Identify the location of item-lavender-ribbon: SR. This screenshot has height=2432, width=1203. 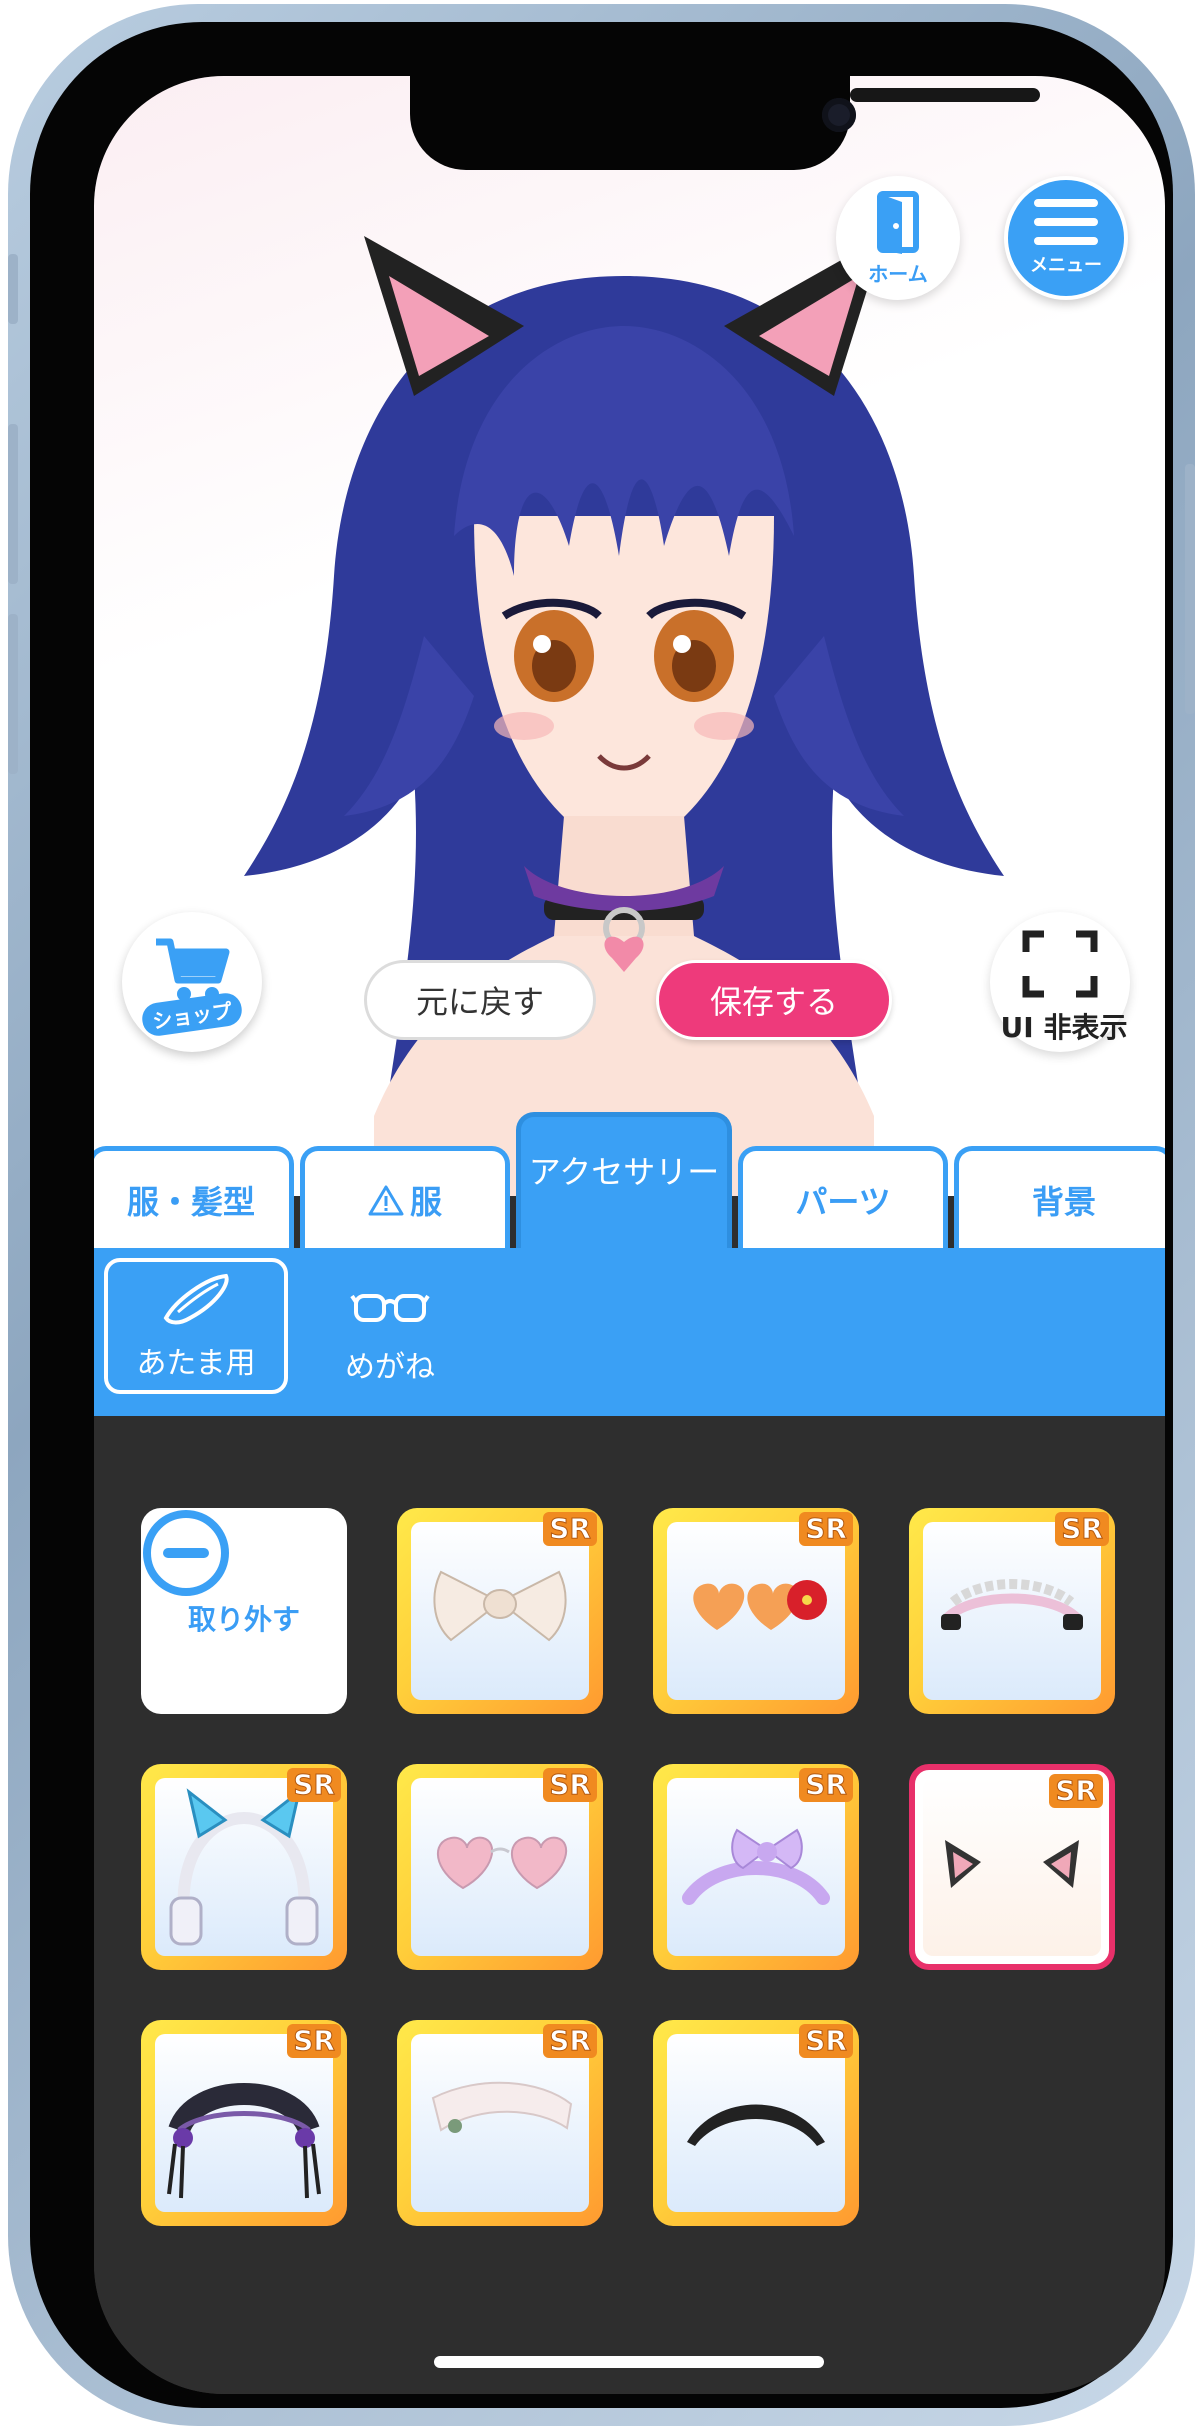
(756, 1867).